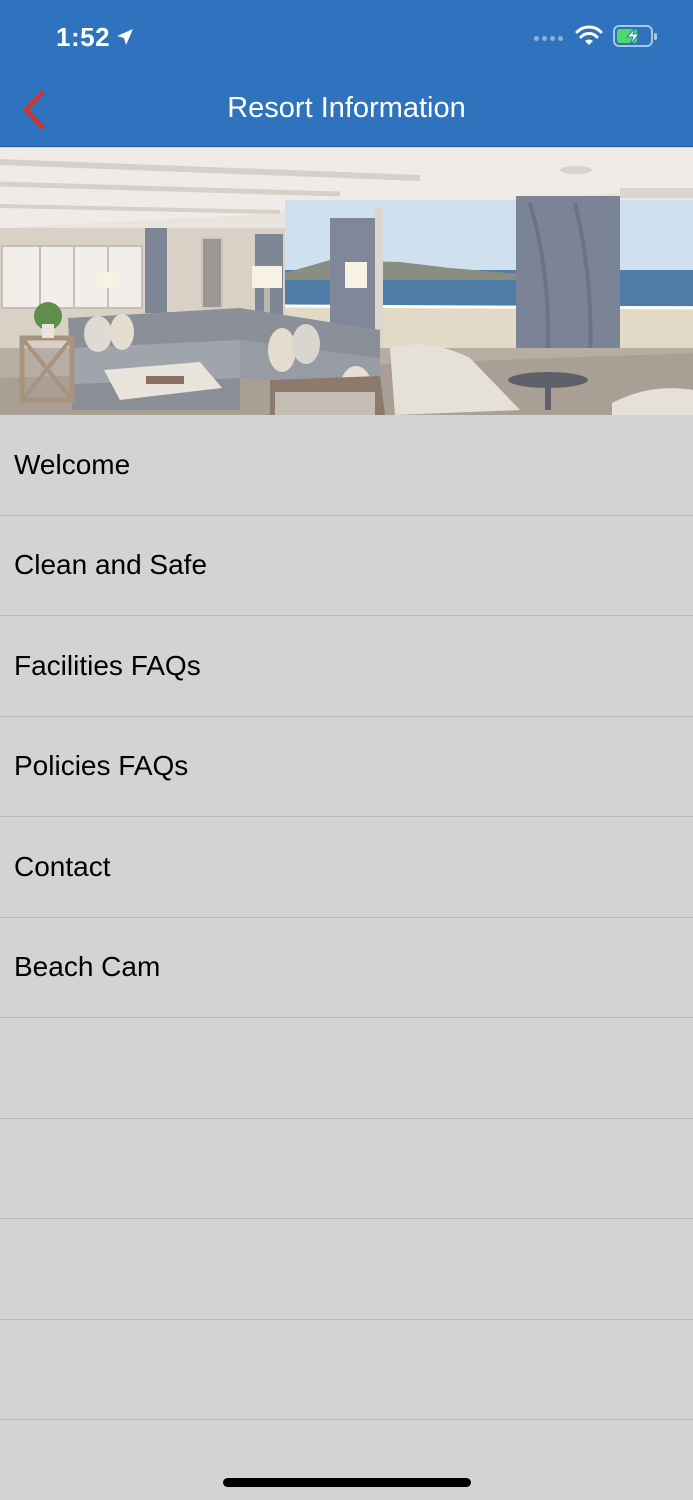 Image resolution: width=693 pixels, height=1500 pixels. What do you see at coordinates (62, 866) in the screenshot?
I see `menu-item-label: Contact` at bounding box center [62, 866].